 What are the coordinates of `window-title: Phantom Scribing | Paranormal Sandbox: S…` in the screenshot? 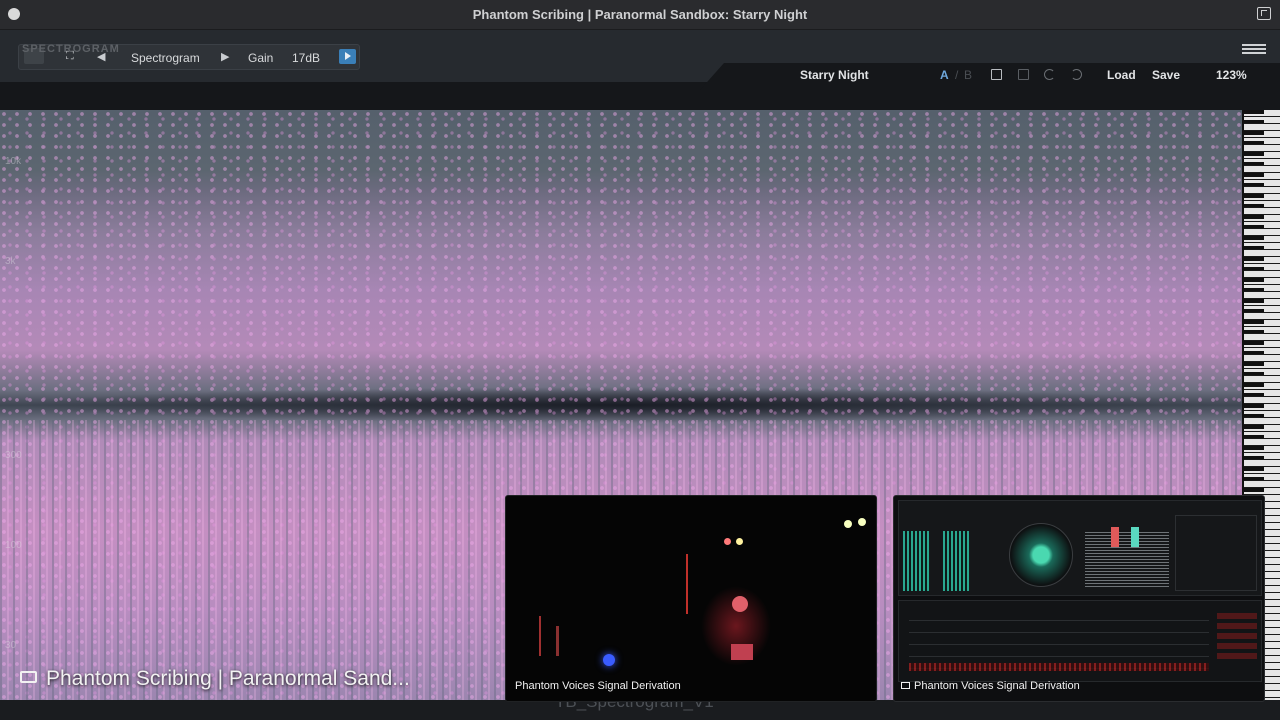 It's located at (640, 14).